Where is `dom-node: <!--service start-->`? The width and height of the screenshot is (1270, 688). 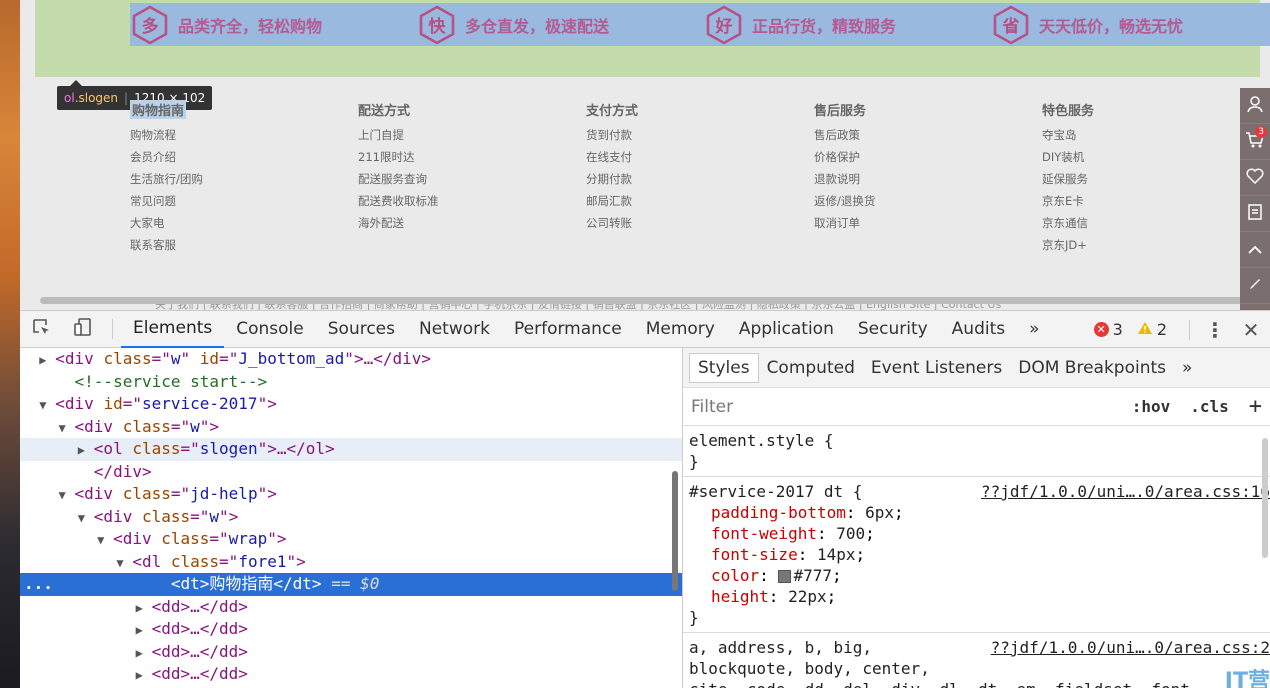
dom-node: <!--service start--> is located at coordinates (351, 382).